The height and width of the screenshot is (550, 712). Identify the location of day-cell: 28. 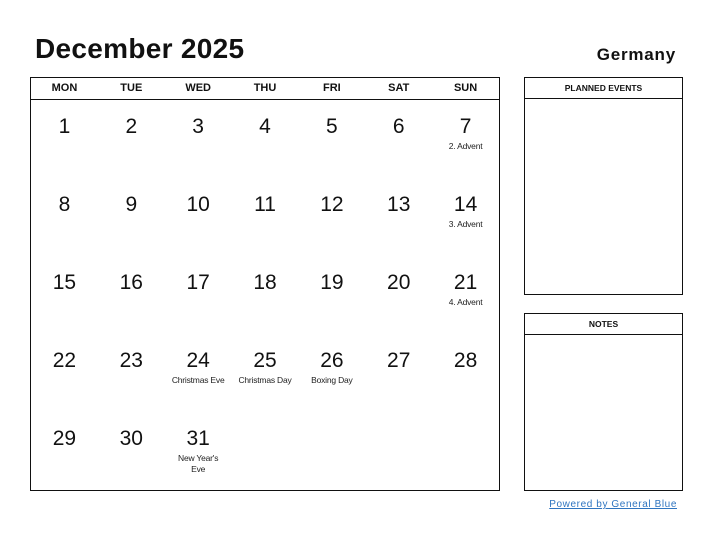
(465, 373).